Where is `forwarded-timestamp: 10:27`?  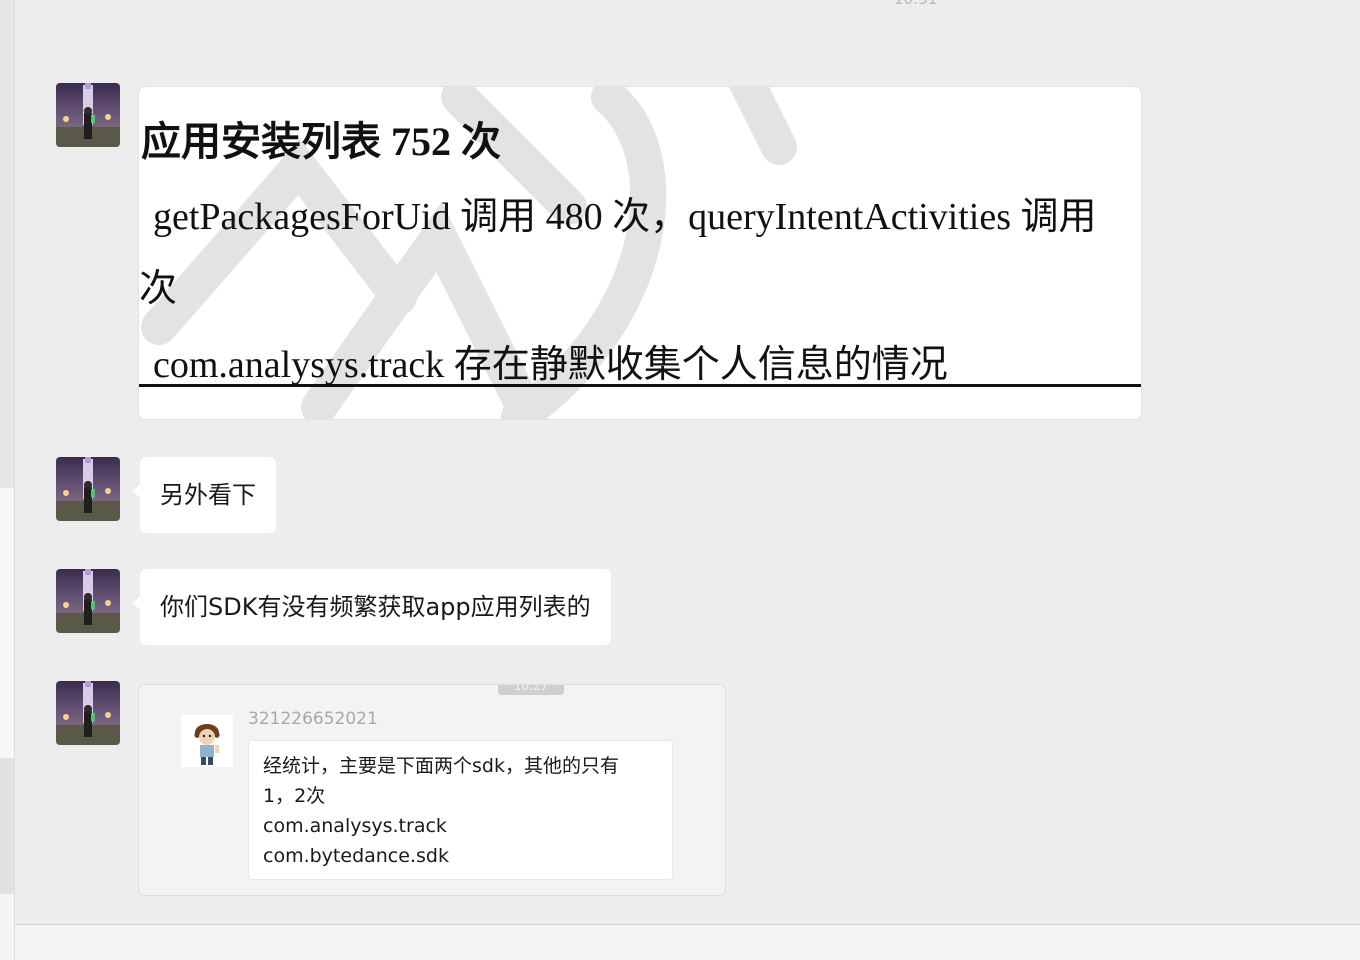 forwarded-timestamp: 10:27 is located at coordinates (531, 690).